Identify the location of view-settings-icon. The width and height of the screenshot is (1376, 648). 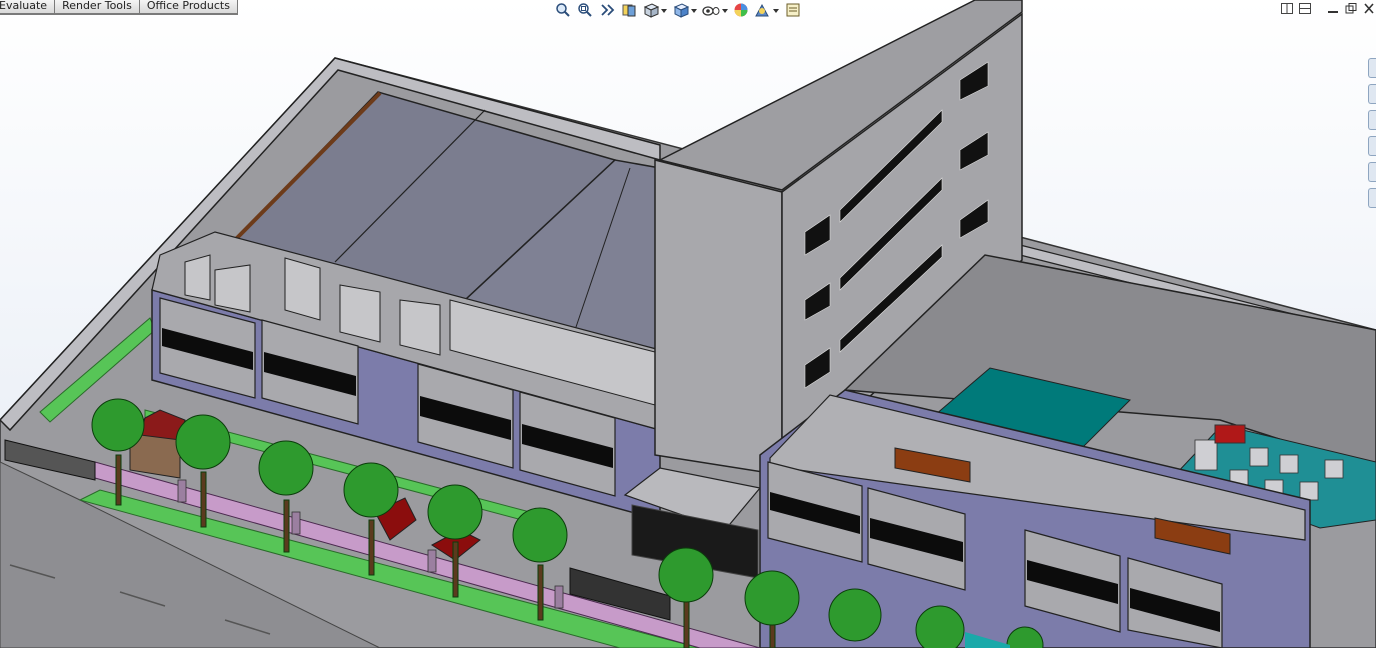
(793, 10).